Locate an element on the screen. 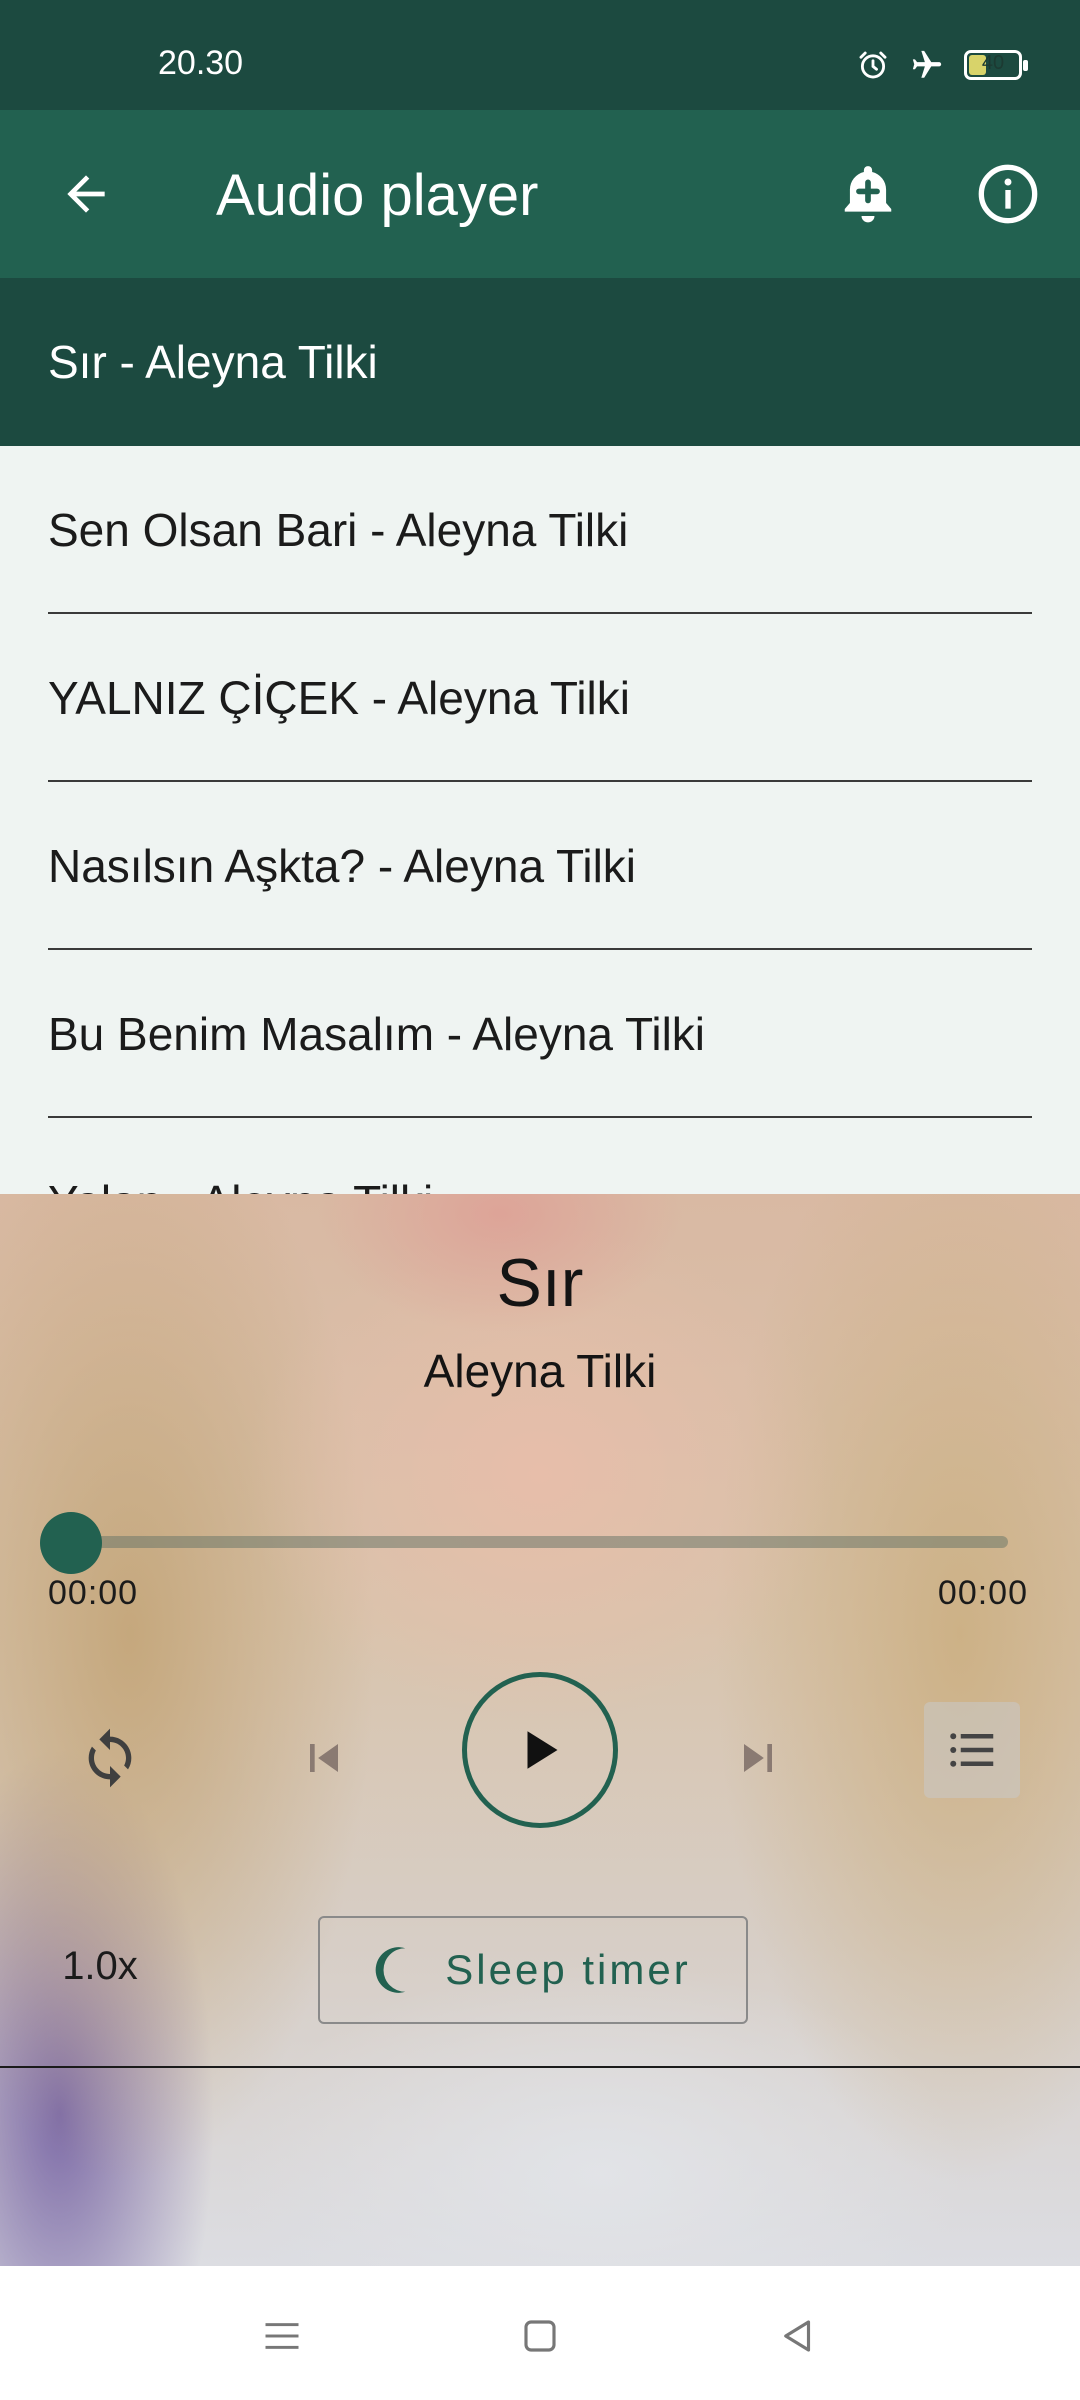 Image resolution: width=1080 pixels, height=2400 pixels. menu-icon is located at coordinates (282, 2336).